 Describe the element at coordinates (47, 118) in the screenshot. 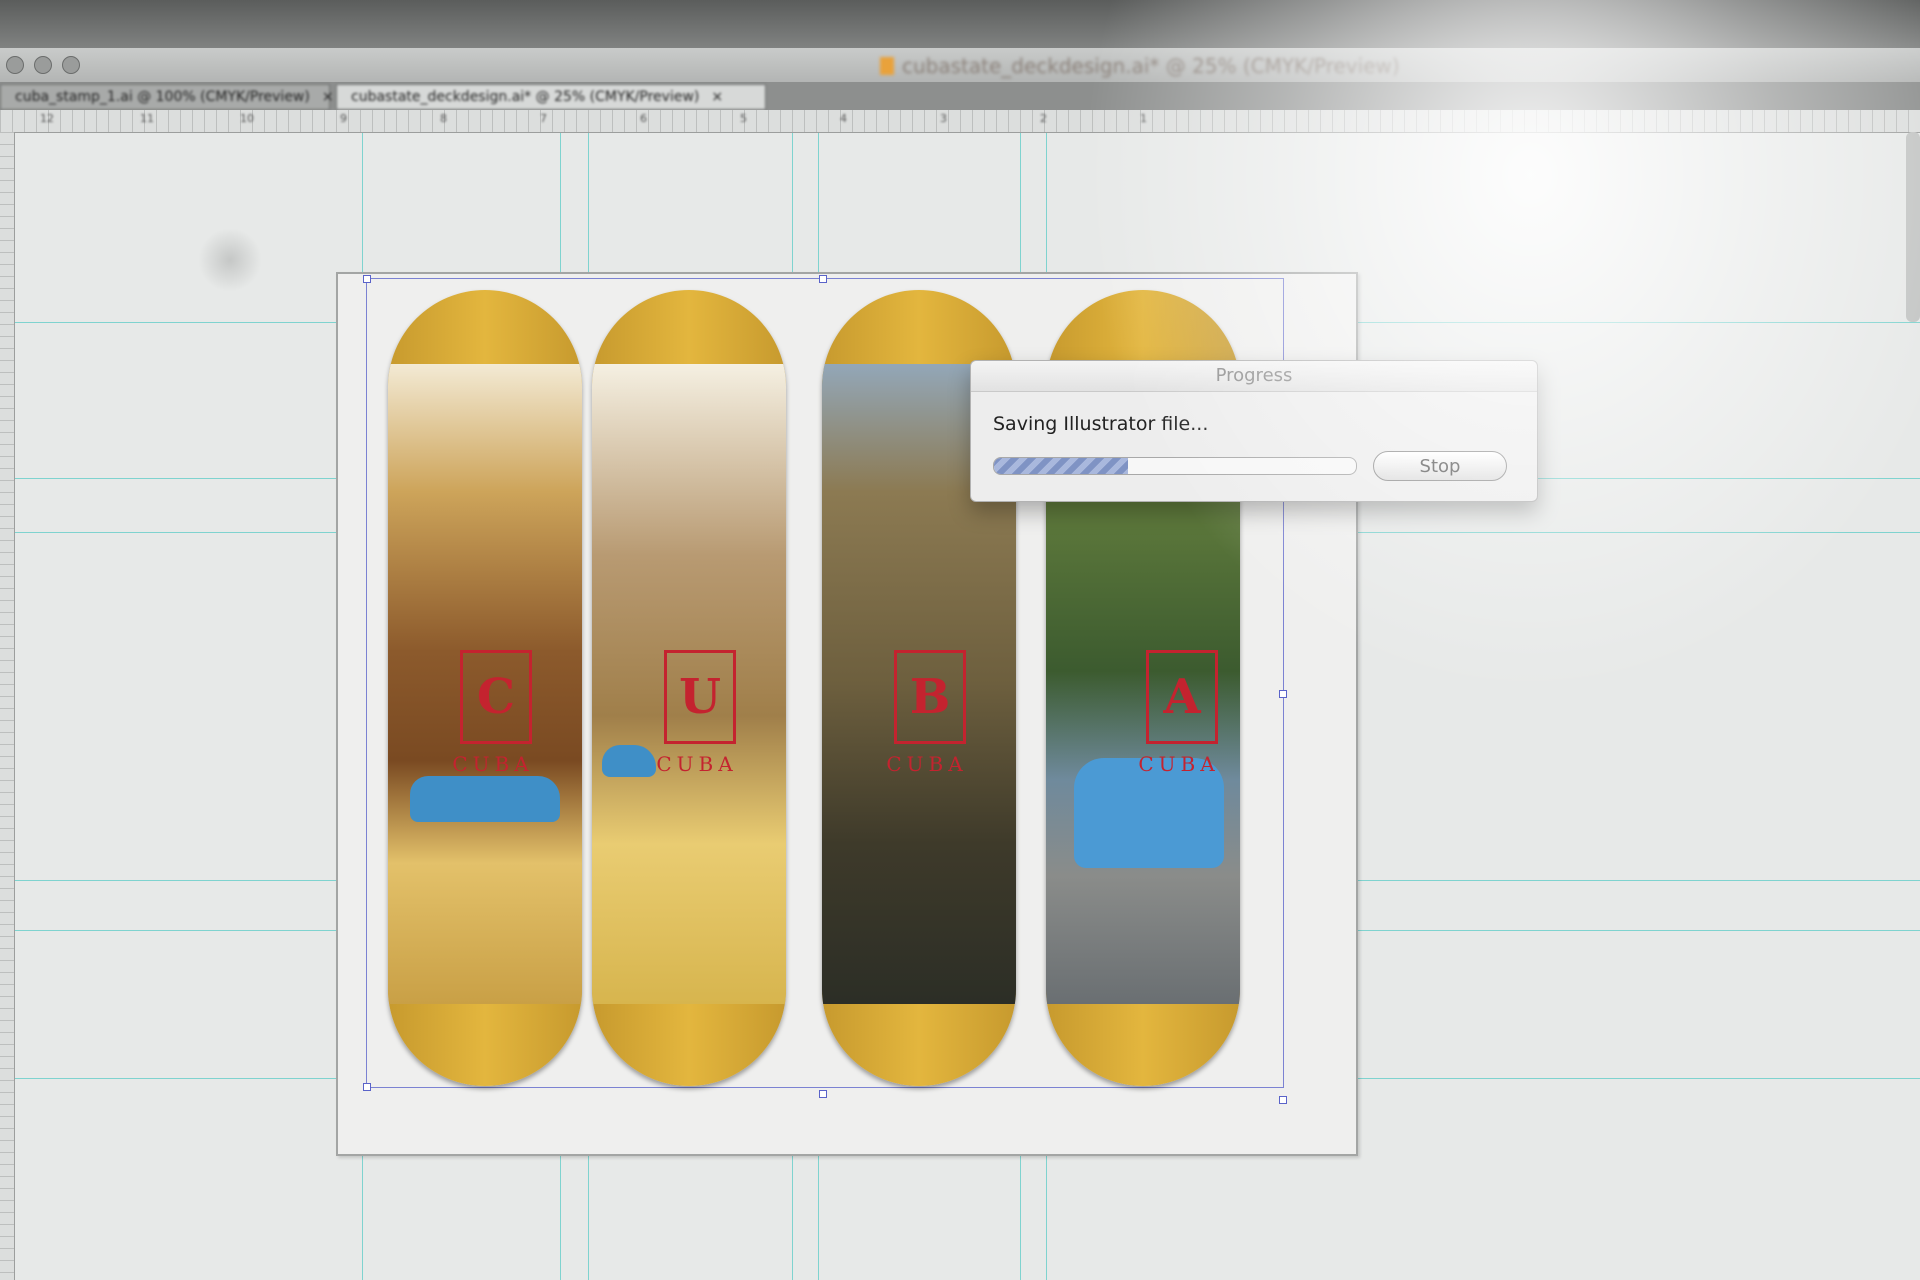

I see `ruler-mark: 12` at that location.